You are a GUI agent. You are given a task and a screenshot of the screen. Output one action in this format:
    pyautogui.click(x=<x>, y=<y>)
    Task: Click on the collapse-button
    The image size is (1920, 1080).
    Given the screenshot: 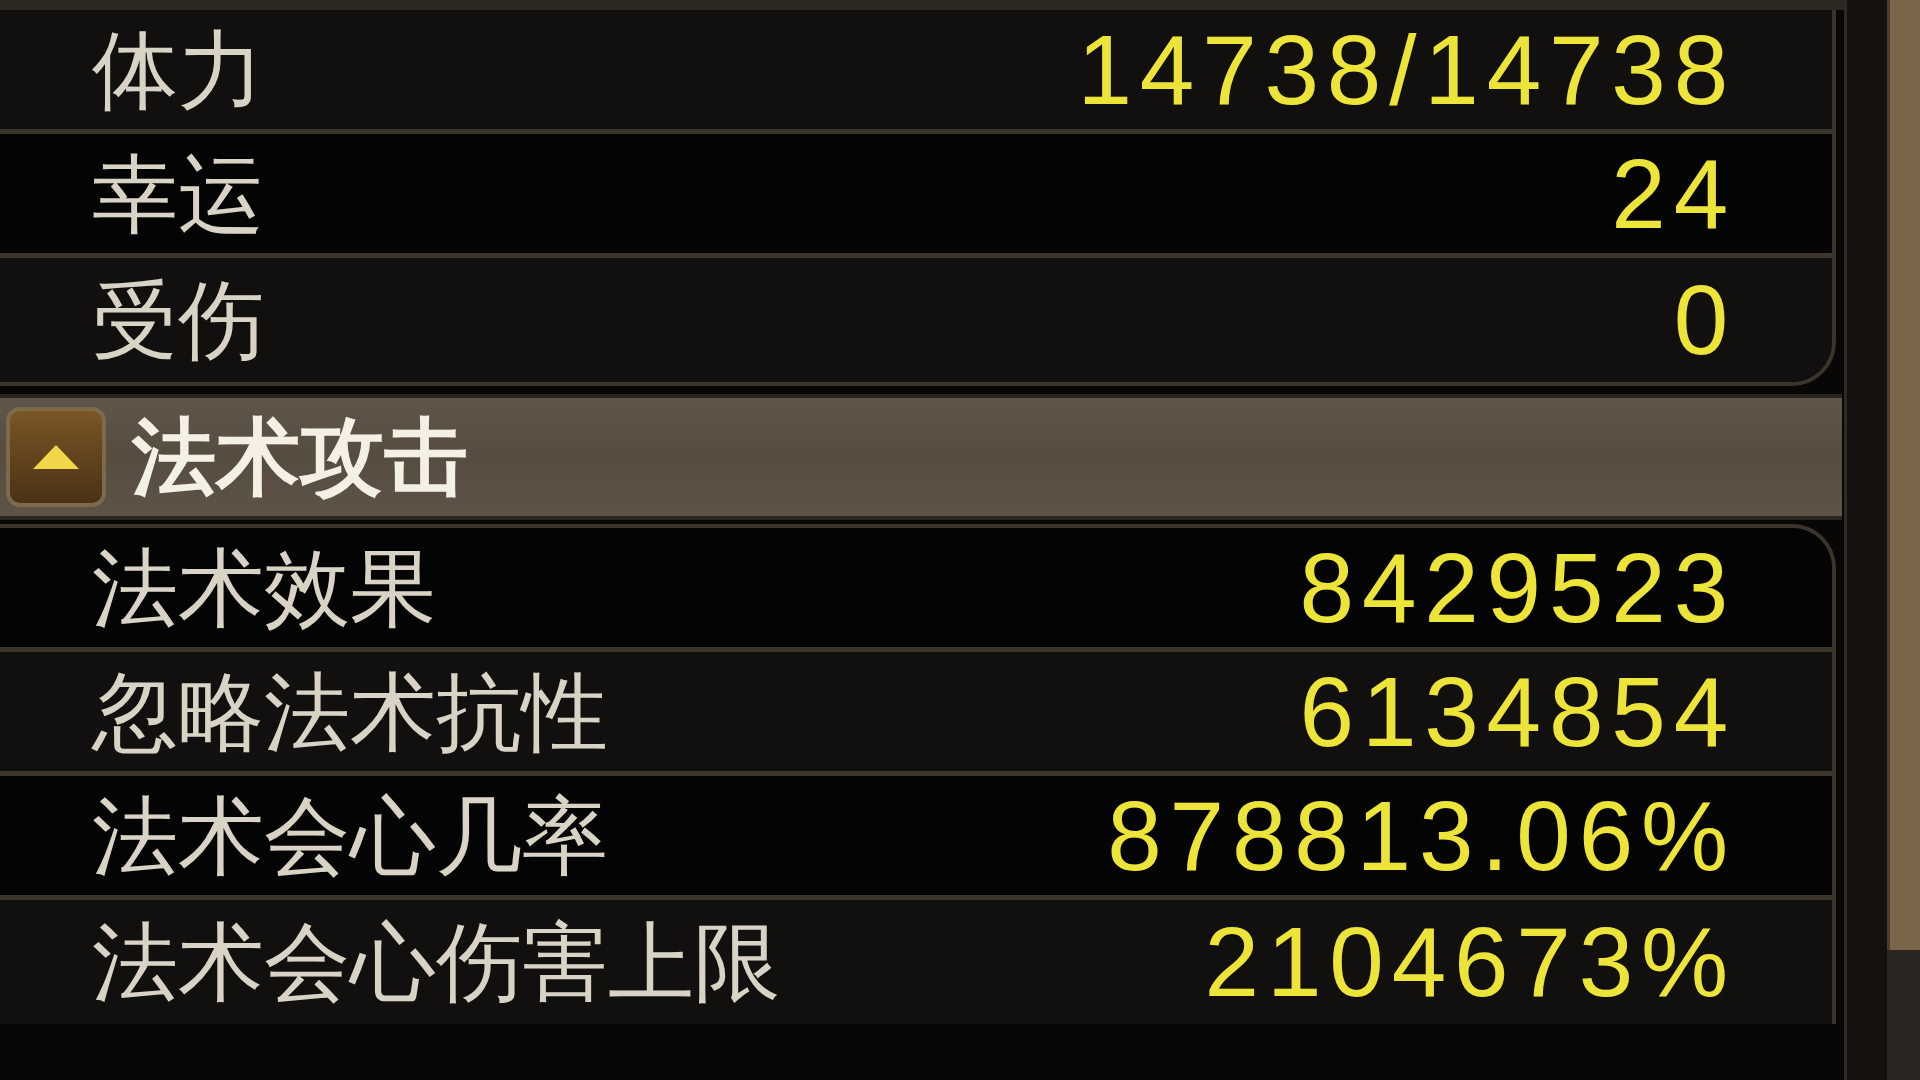 What is the action you would take?
    pyautogui.click(x=56, y=457)
    